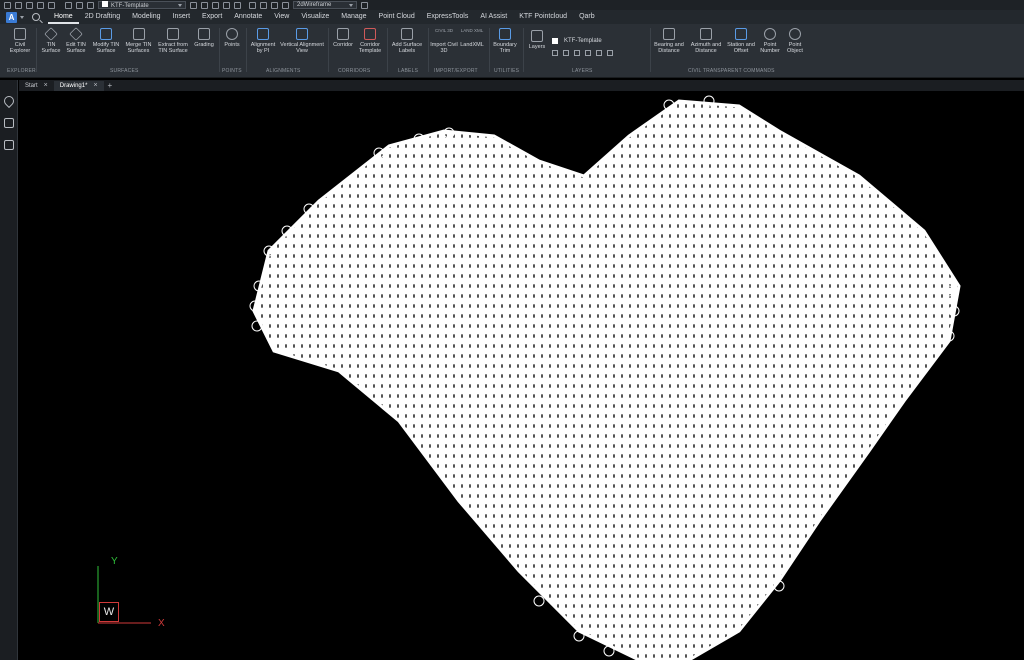 This screenshot has height=660, width=1024. I want to click on tab-annotate: Annotate, so click(248, 17).